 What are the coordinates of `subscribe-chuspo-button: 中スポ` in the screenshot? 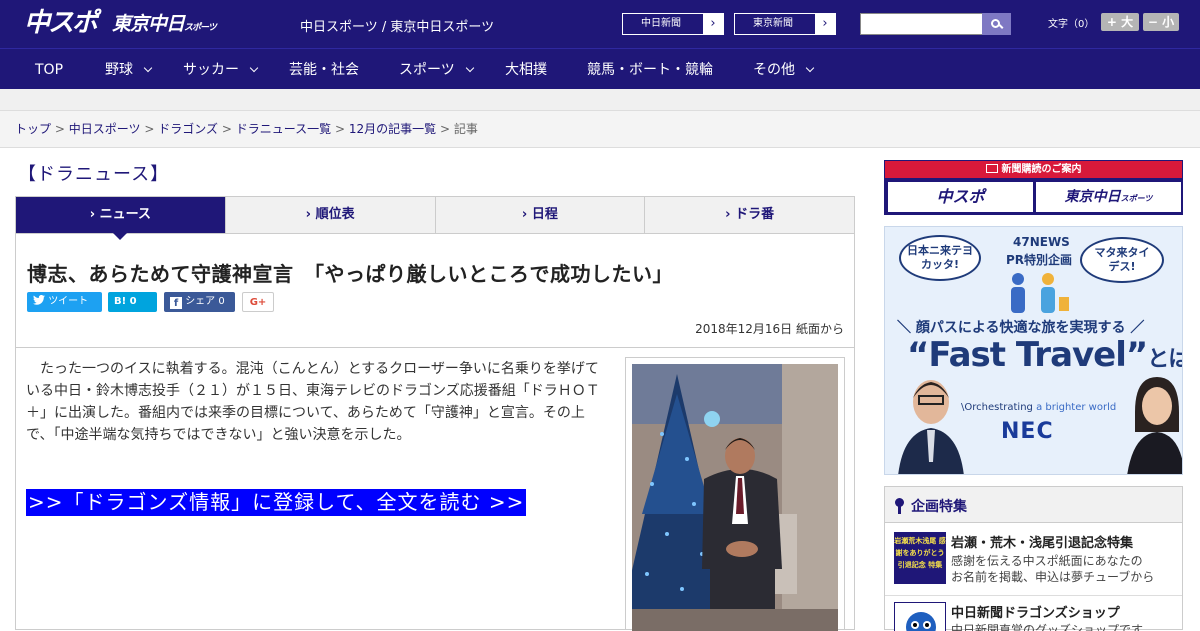 It's located at (960, 197).